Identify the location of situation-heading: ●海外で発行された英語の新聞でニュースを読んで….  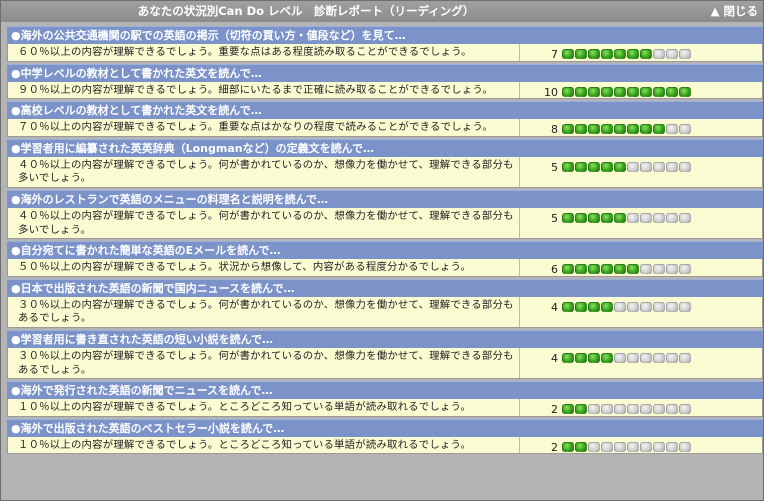
(385, 390).